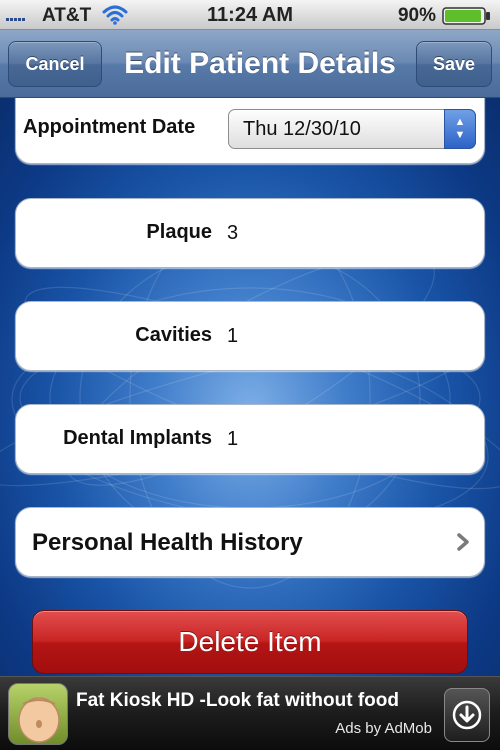  Describe the element at coordinates (137, 438) in the screenshot. I see `dental-implants-label: Dental Implants` at that location.